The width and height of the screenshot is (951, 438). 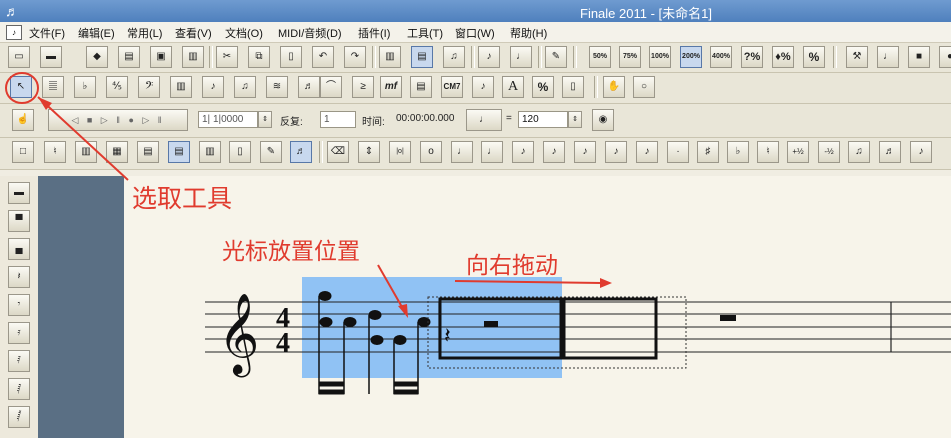 I want to click on half-rest, so click(x=491, y=324).